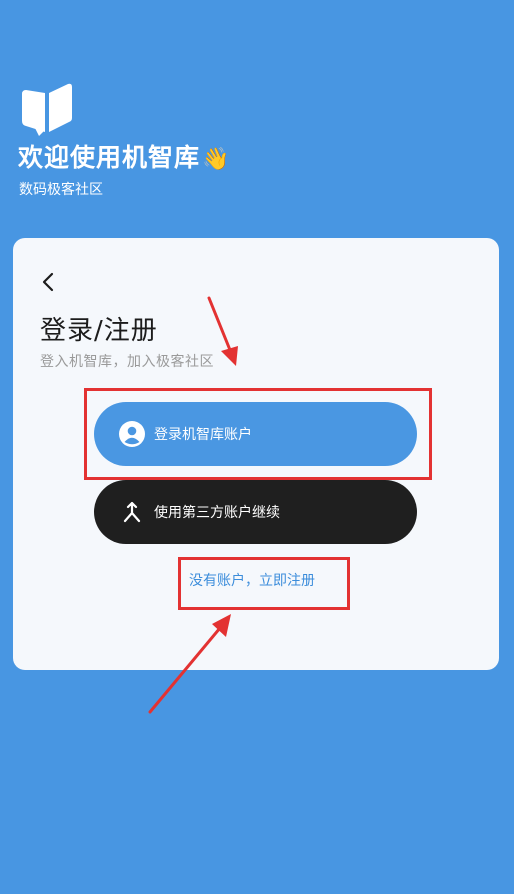 The image size is (514, 894). I want to click on user-circle-icon, so click(132, 434).